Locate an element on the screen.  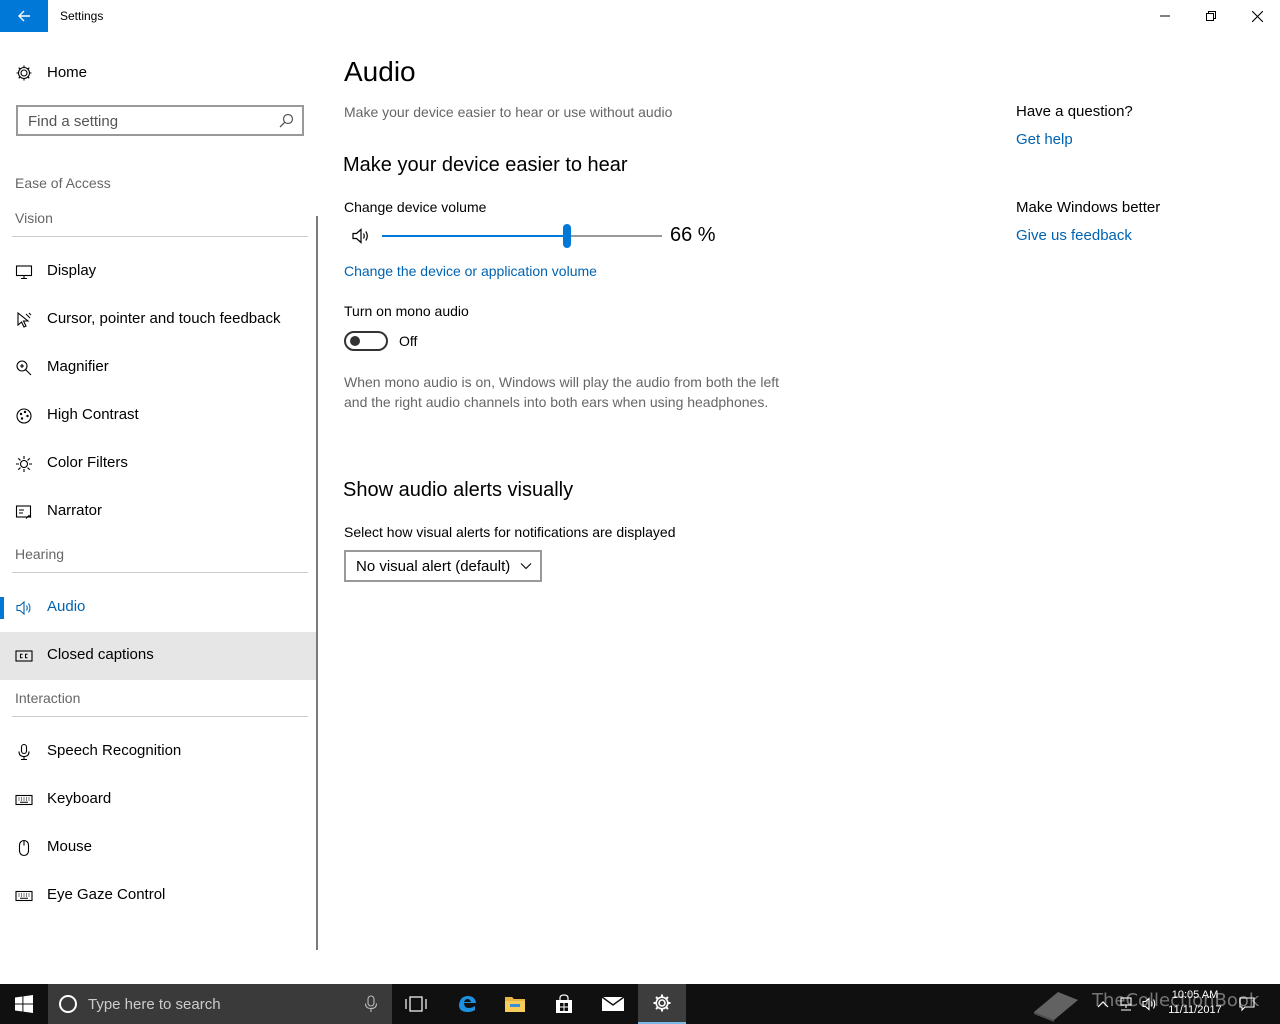
give-feedback-link: Give us feedback is located at coordinates (1074, 235).